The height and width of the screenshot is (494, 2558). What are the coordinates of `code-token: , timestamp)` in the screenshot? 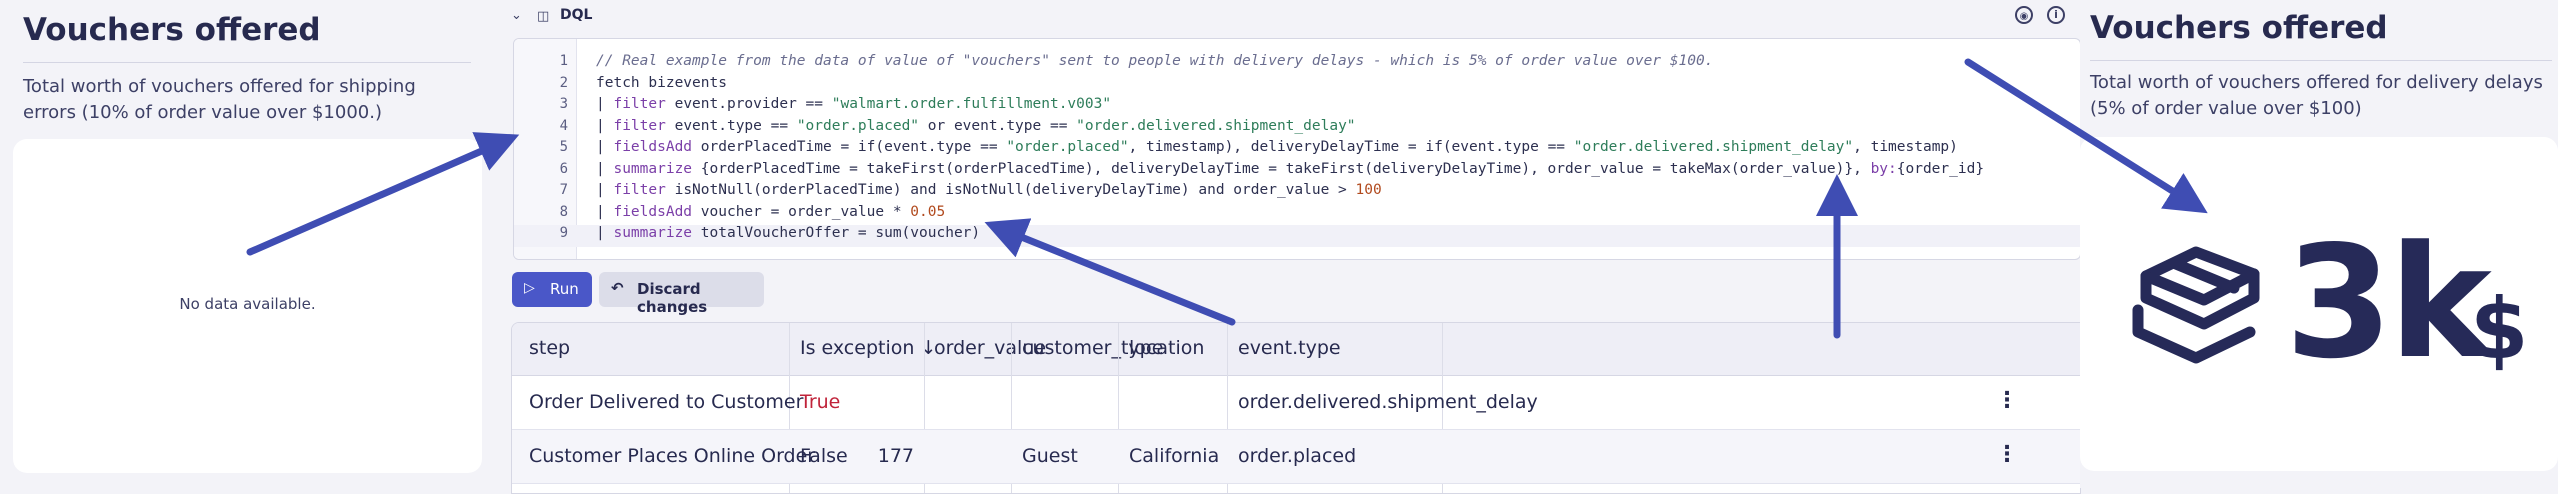 It's located at (1905, 147).